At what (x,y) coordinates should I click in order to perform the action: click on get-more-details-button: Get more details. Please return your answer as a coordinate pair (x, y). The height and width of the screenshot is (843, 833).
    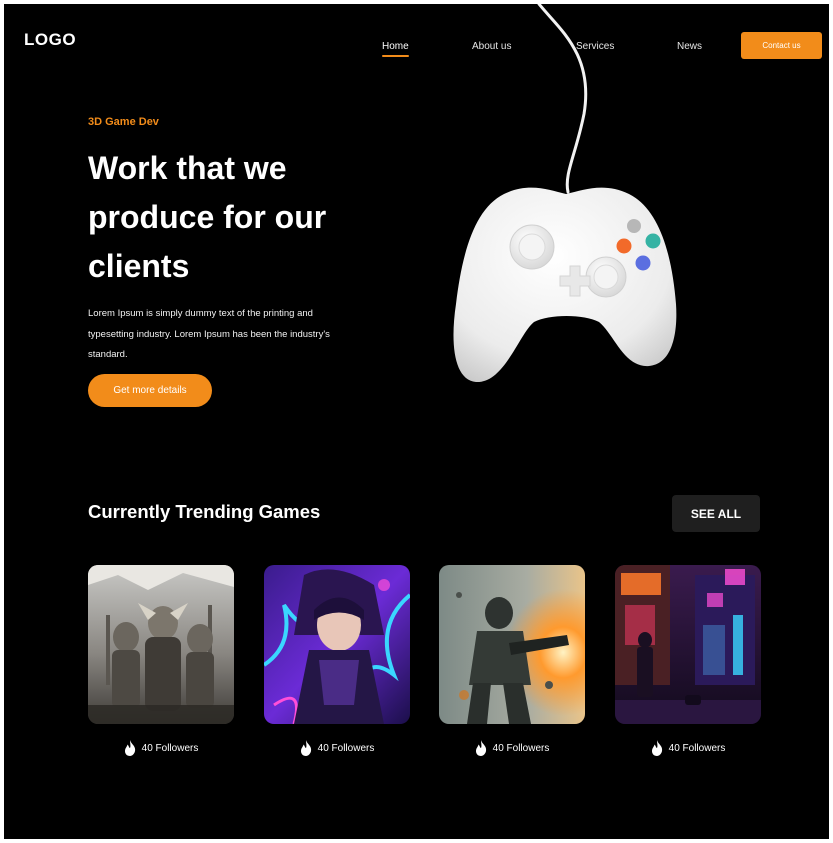
    Looking at the image, I should click on (150, 390).